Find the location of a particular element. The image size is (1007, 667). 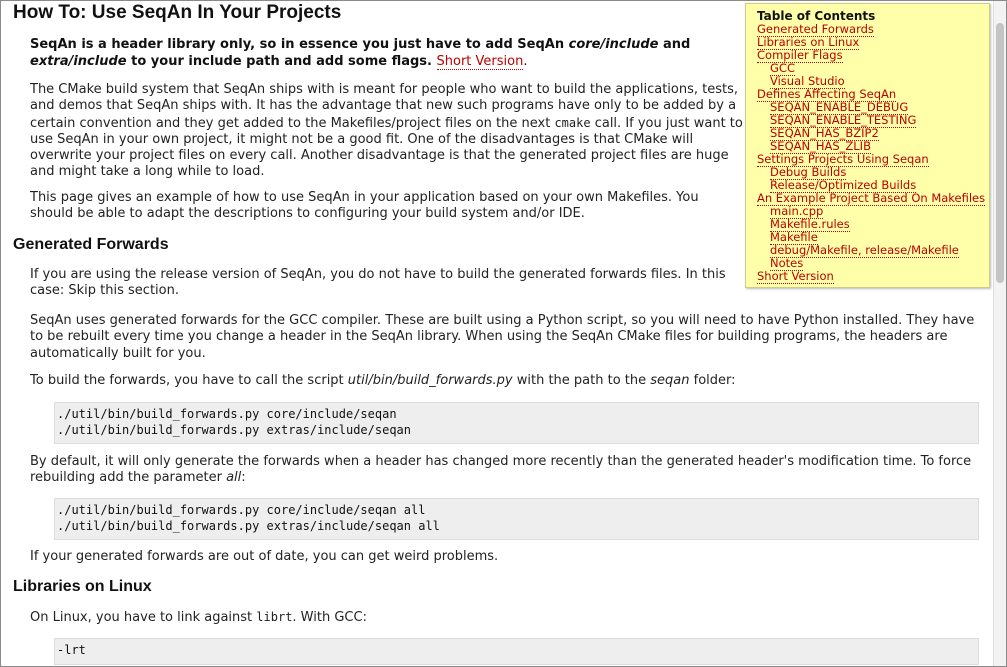

short-version-link: Short Version is located at coordinates (480, 62).